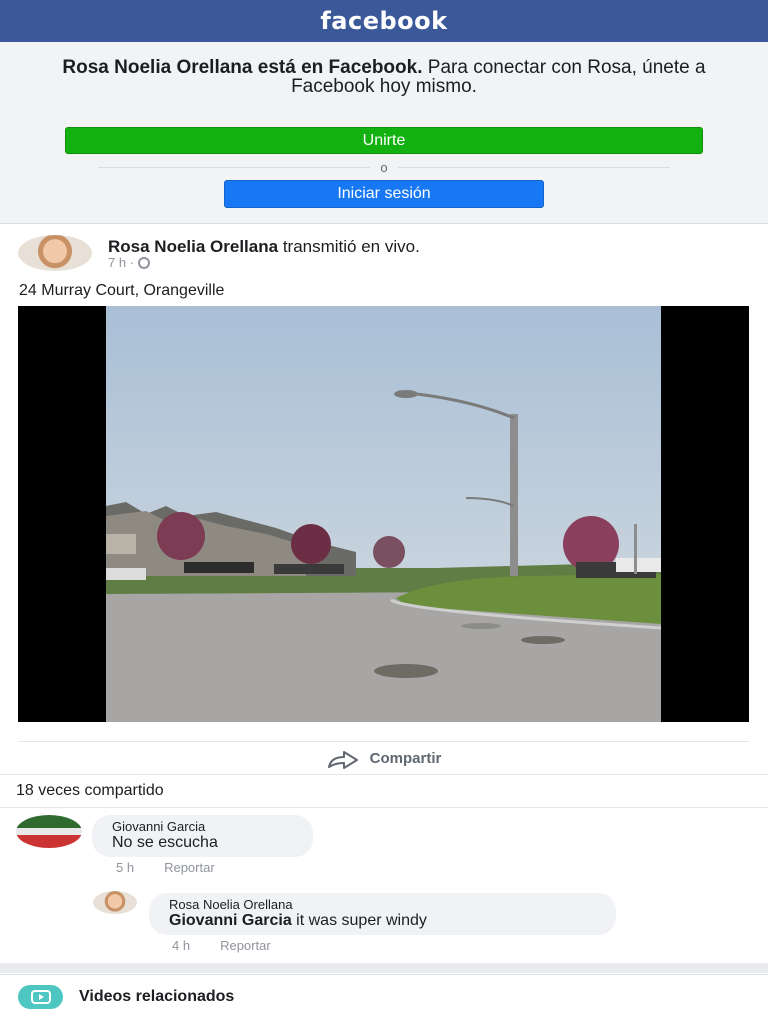 The width and height of the screenshot is (768, 1024). I want to click on post-action: transmitió en vivo., so click(351, 246).